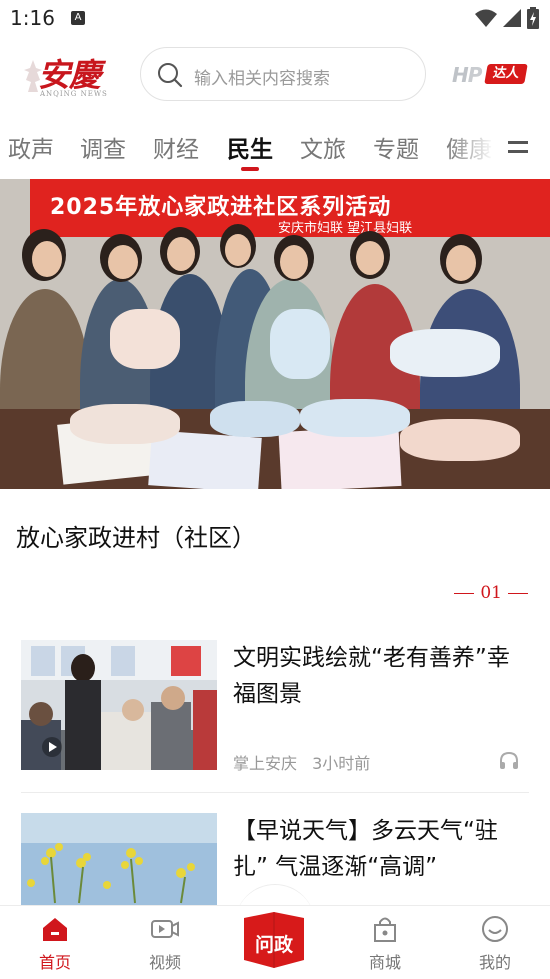 Image resolution: width=550 pixels, height=979 pixels. What do you see at coordinates (250, 147) in the screenshot?
I see `tab-minsheng: 民生` at bounding box center [250, 147].